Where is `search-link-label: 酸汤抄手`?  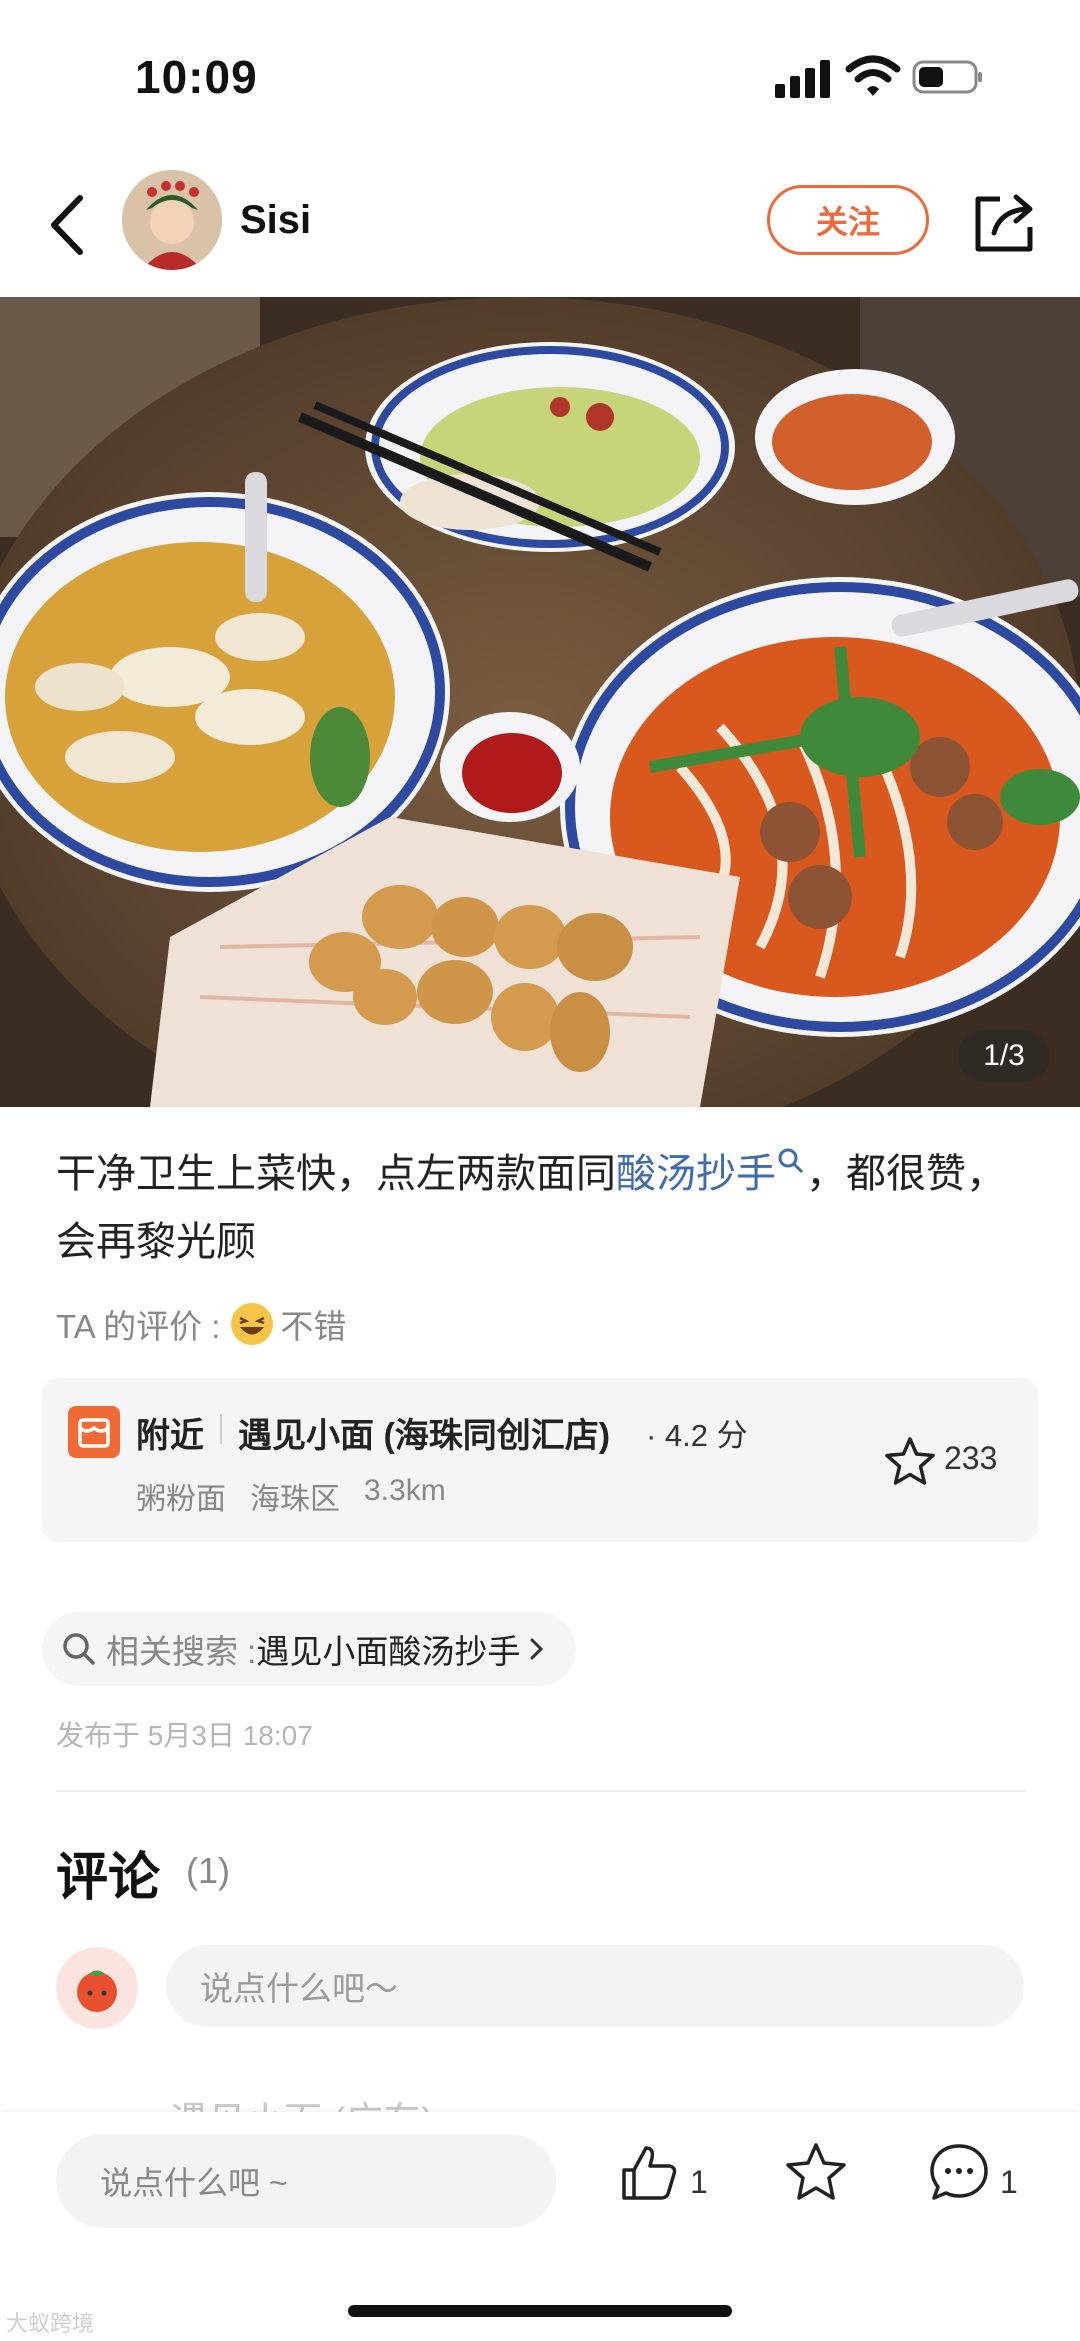 search-link-label: 酸汤抄手 is located at coordinates (696, 1174).